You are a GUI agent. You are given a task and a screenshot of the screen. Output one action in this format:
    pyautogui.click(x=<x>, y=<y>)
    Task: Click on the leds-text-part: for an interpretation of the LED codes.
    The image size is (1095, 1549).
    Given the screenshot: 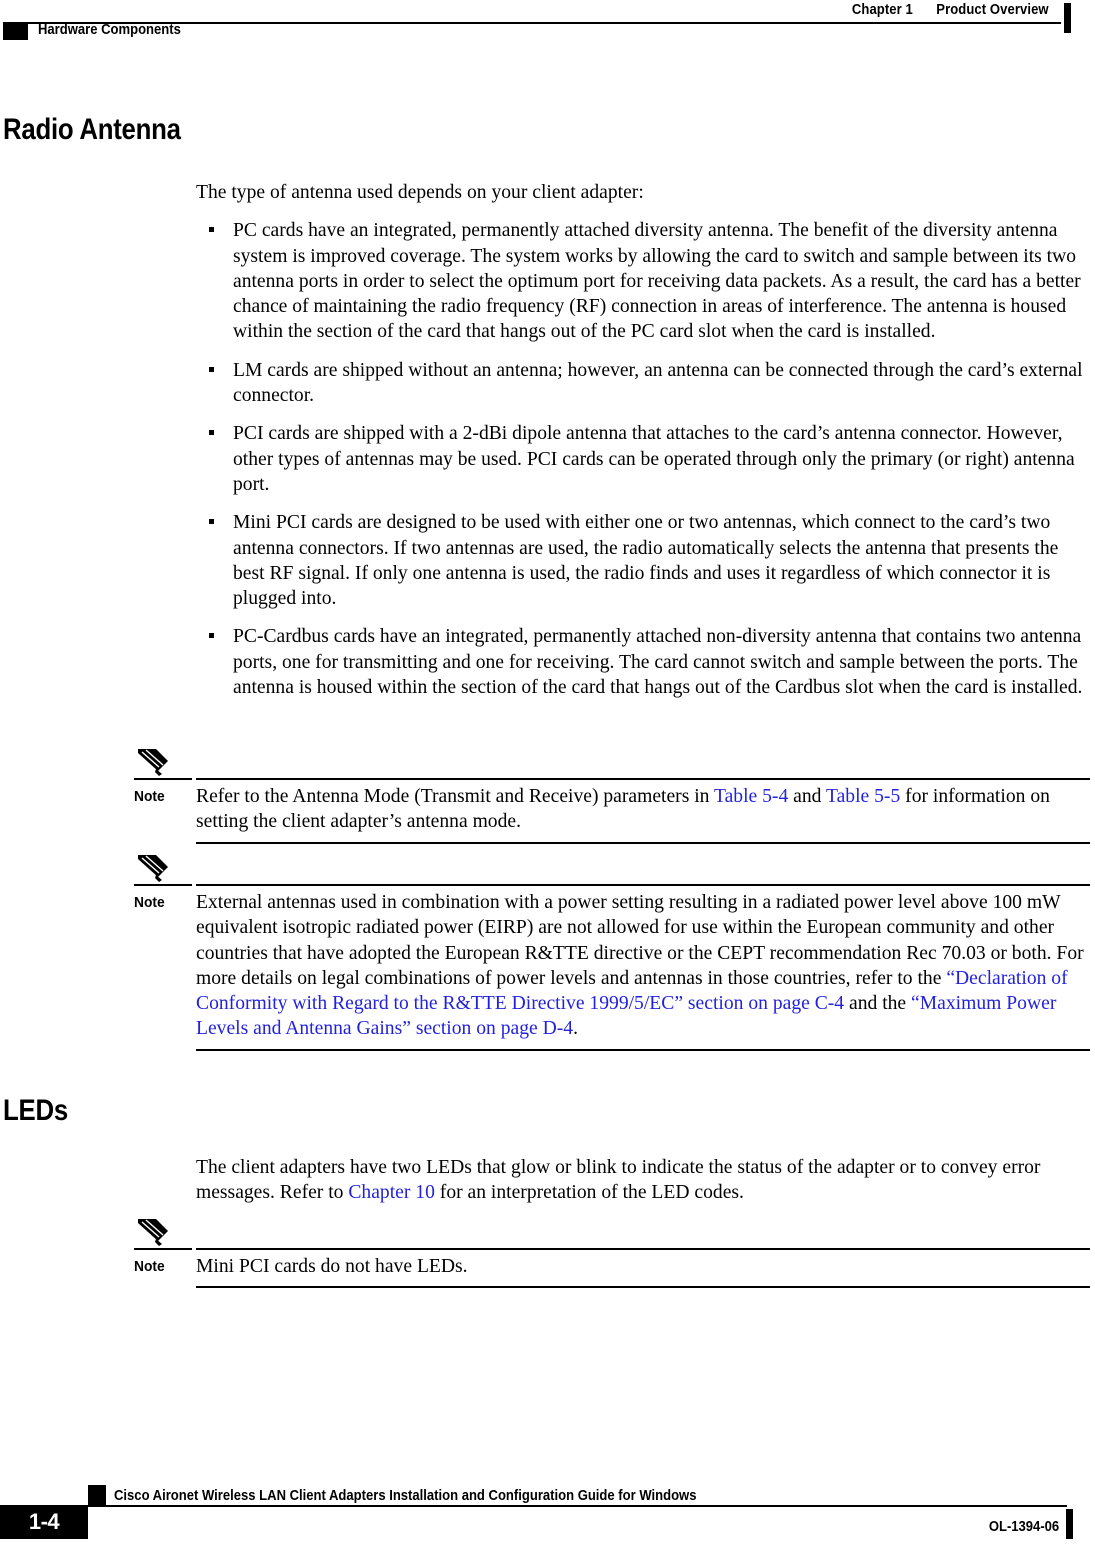 What is the action you would take?
    pyautogui.click(x=589, y=1193)
    